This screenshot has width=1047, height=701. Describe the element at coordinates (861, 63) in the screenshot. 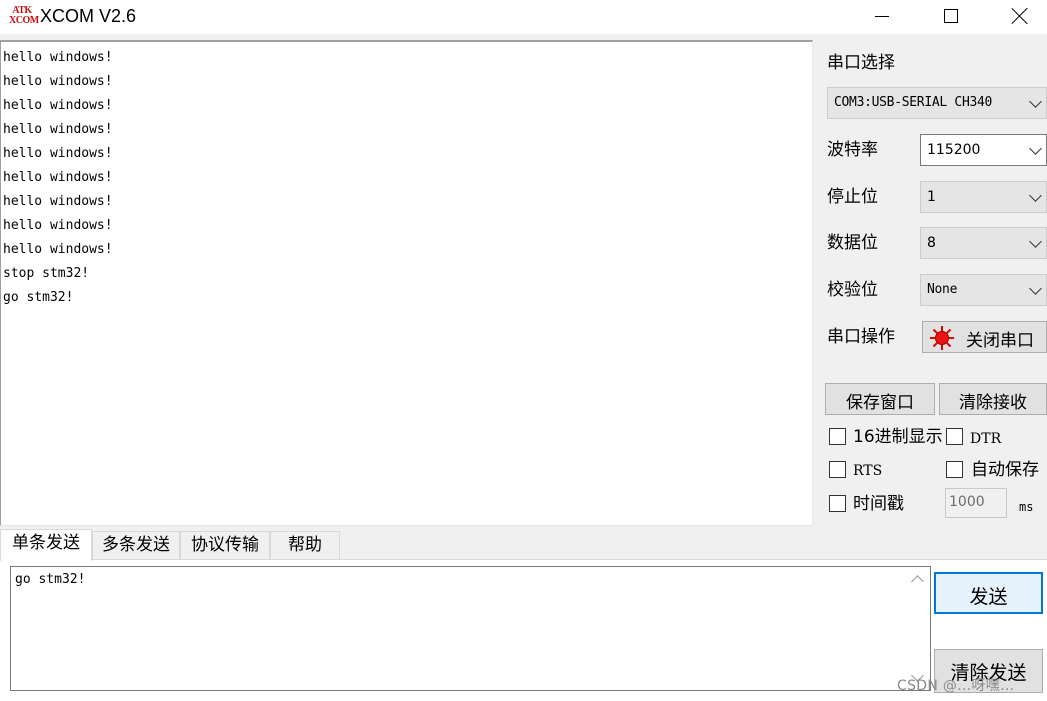

I see `port-select-label: 串口选择` at that location.